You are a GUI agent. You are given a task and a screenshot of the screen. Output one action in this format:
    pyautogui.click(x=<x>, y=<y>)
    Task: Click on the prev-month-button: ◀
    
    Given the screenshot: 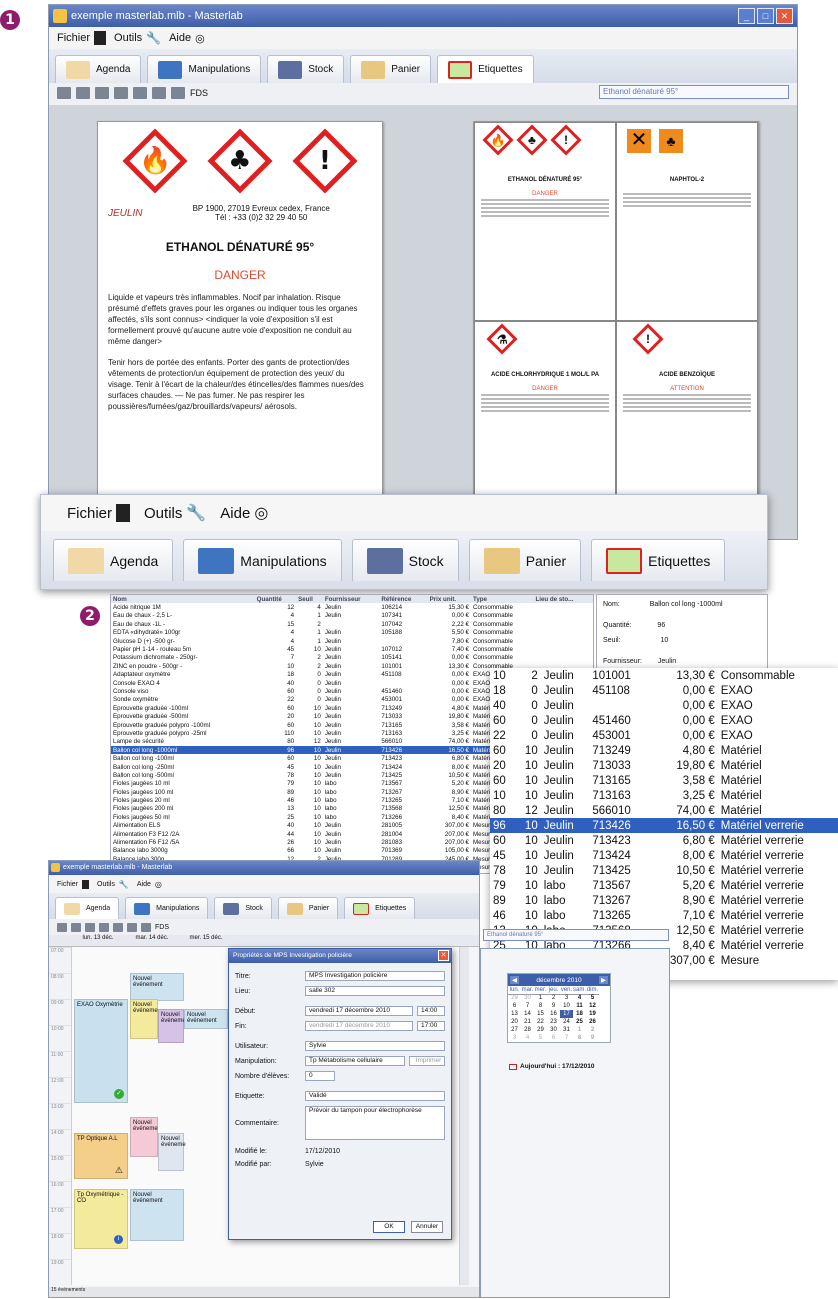 What is the action you would take?
    pyautogui.click(x=514, y=980)
    